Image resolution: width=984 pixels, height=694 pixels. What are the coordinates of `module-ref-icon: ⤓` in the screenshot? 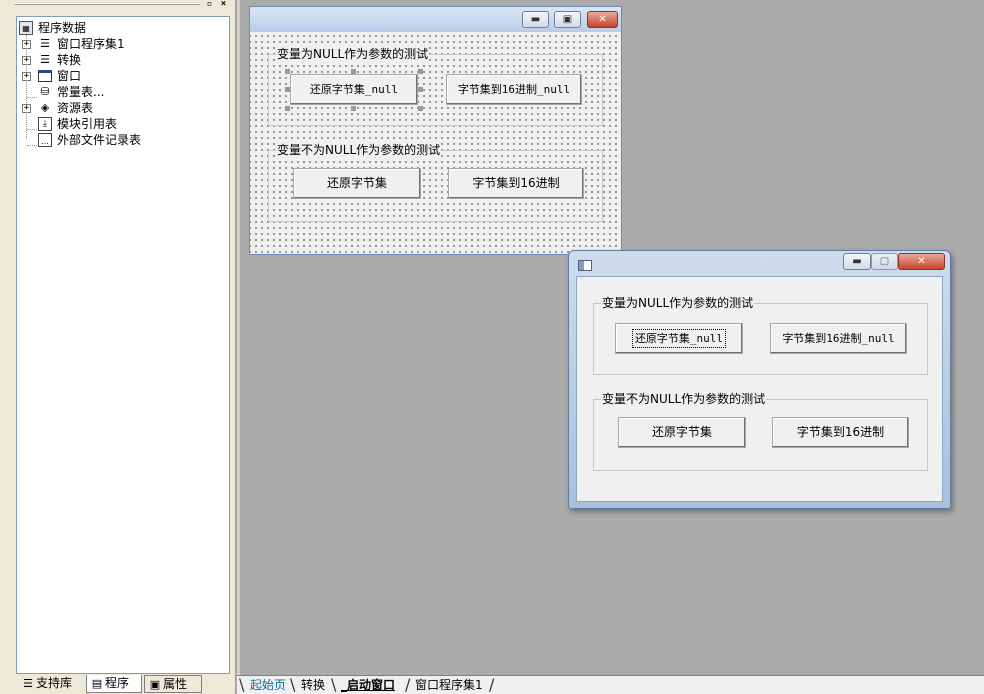 It's located at (45, 124).